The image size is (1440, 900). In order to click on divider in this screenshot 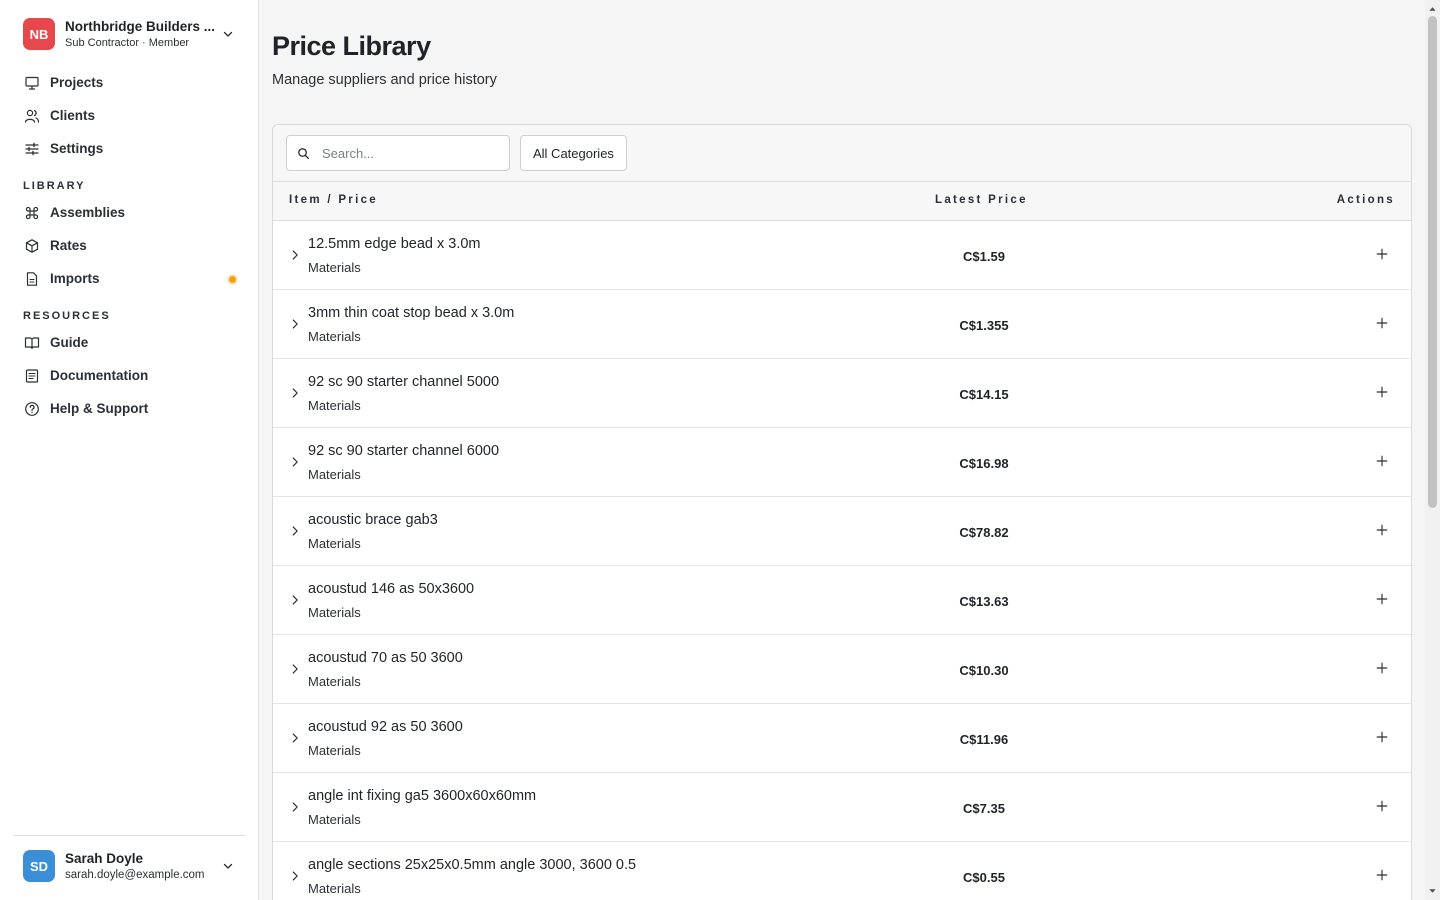, I will do `click(129, 835)`.